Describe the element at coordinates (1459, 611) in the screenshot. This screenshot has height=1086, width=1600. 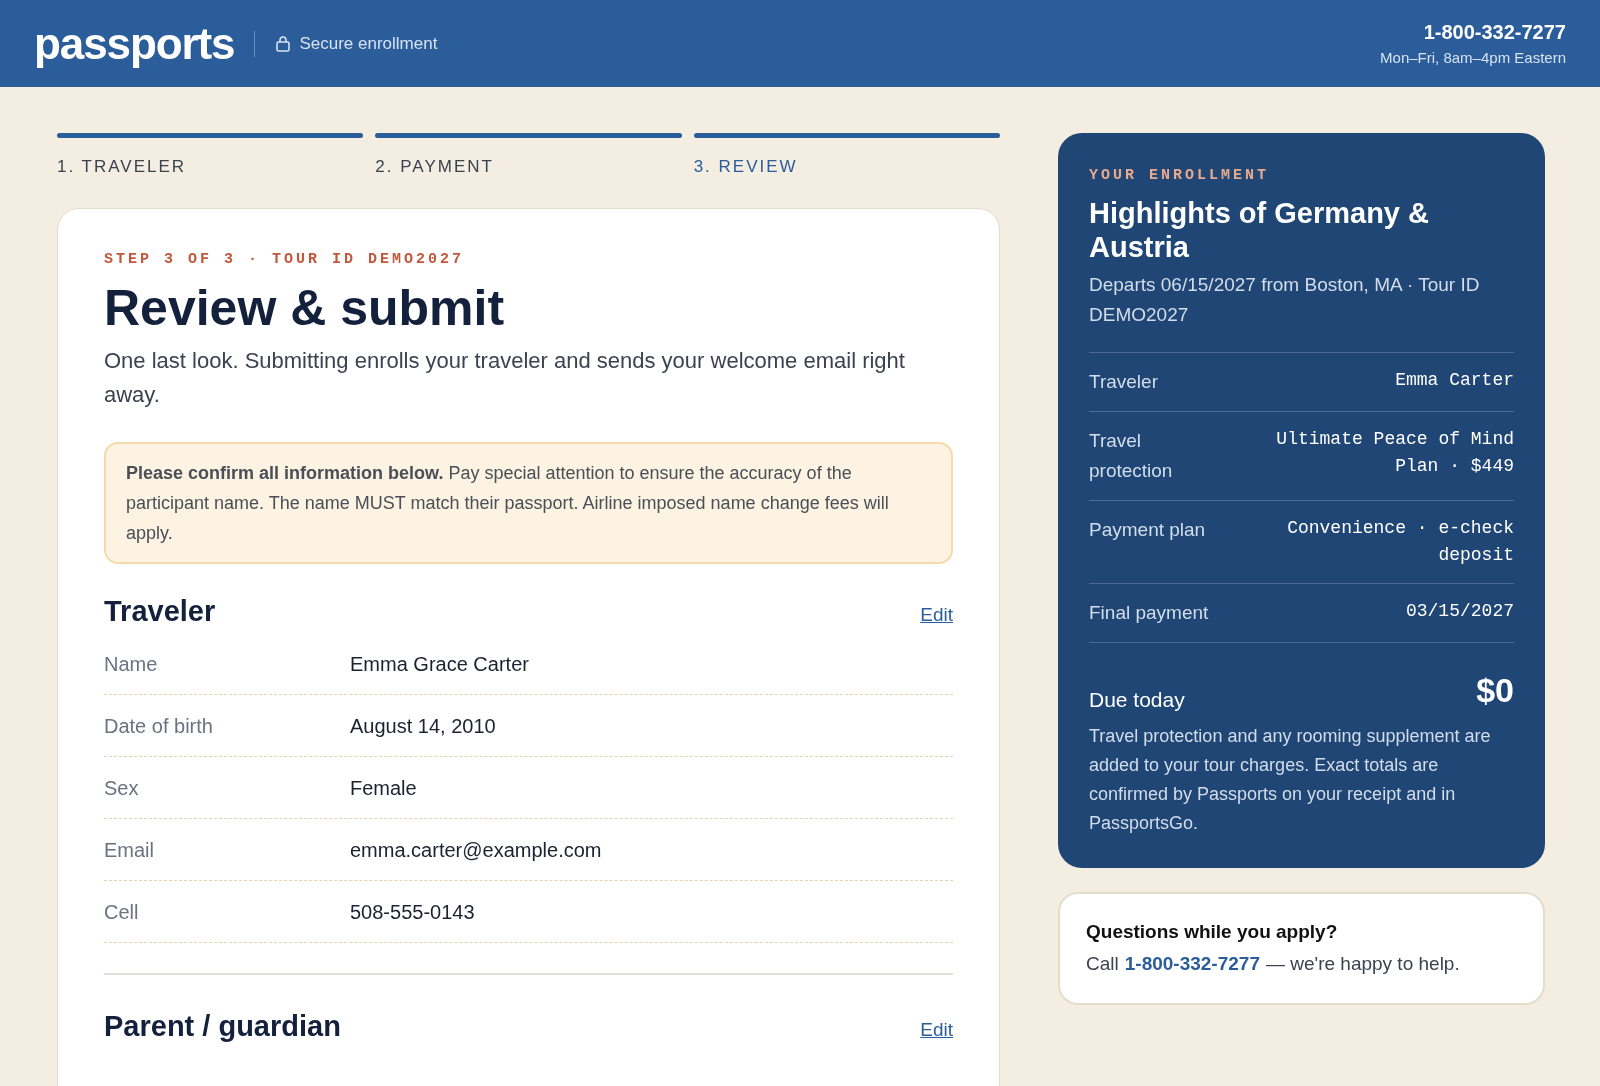
I see `summary-value: 03/15/2027` at that location.